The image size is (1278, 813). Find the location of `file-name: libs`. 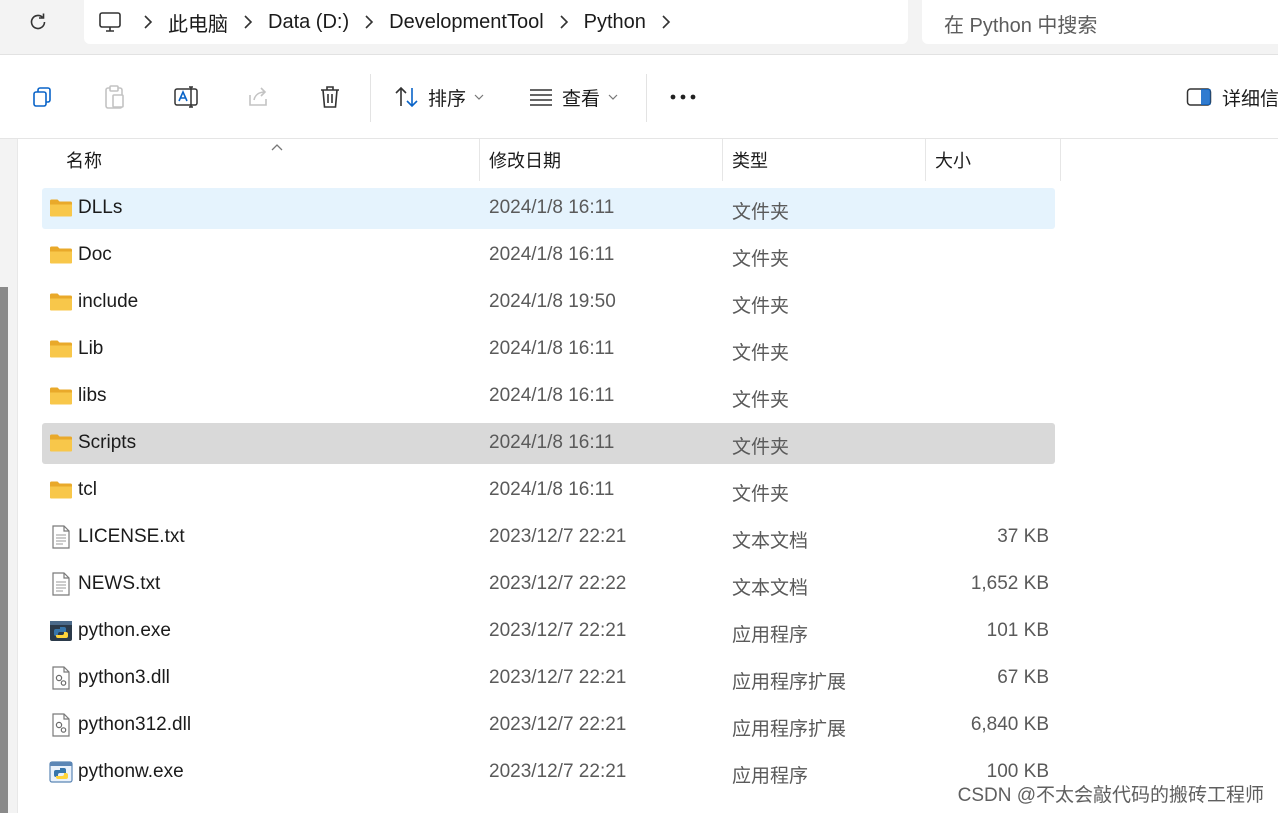

file-name: libs is located at coordinates (92, 395).